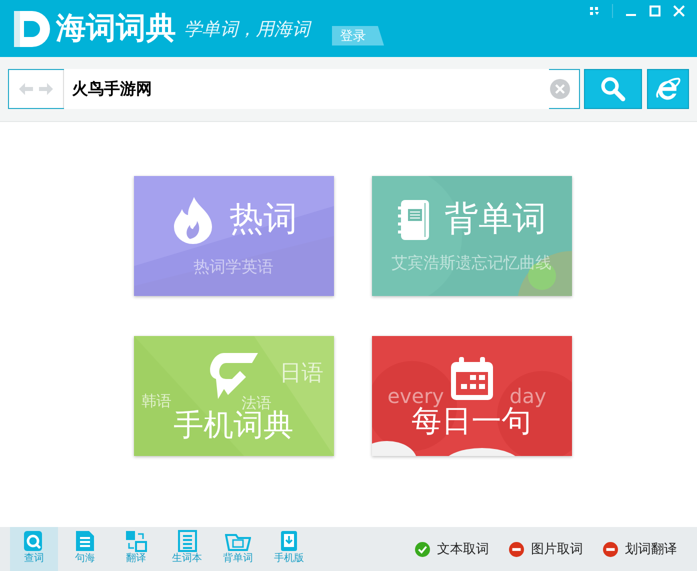 The width and height of the screenshot is (697, 571). Describe the element at coordinates (452, 549) in the screenshot. I see `toggle-option: 文本取词` at that location.